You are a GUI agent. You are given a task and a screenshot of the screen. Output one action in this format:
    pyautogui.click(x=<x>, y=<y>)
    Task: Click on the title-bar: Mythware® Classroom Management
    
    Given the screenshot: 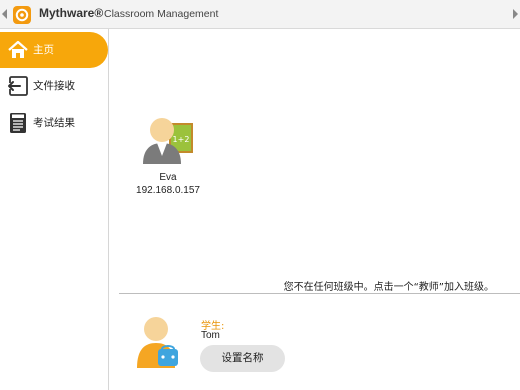 What is the action you would take?
    pyautogui.click(x=260, y=14)
    